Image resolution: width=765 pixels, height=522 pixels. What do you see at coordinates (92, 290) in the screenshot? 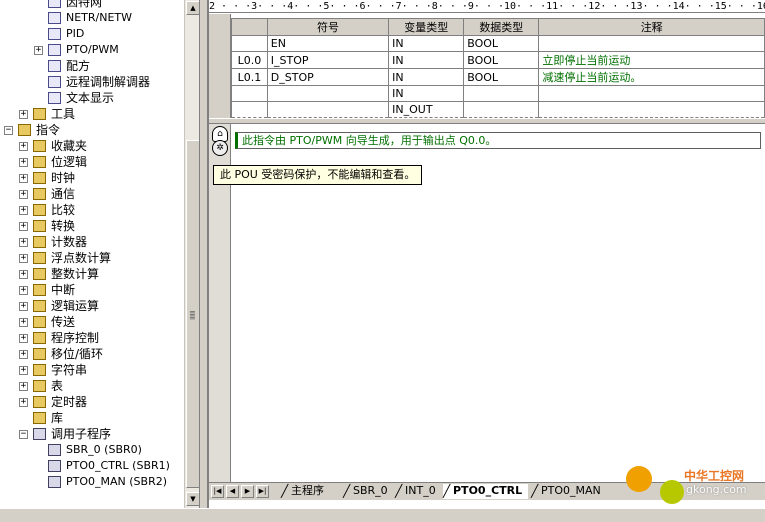
I see `tree-item: + 中断` at bounding box center [92, 290].